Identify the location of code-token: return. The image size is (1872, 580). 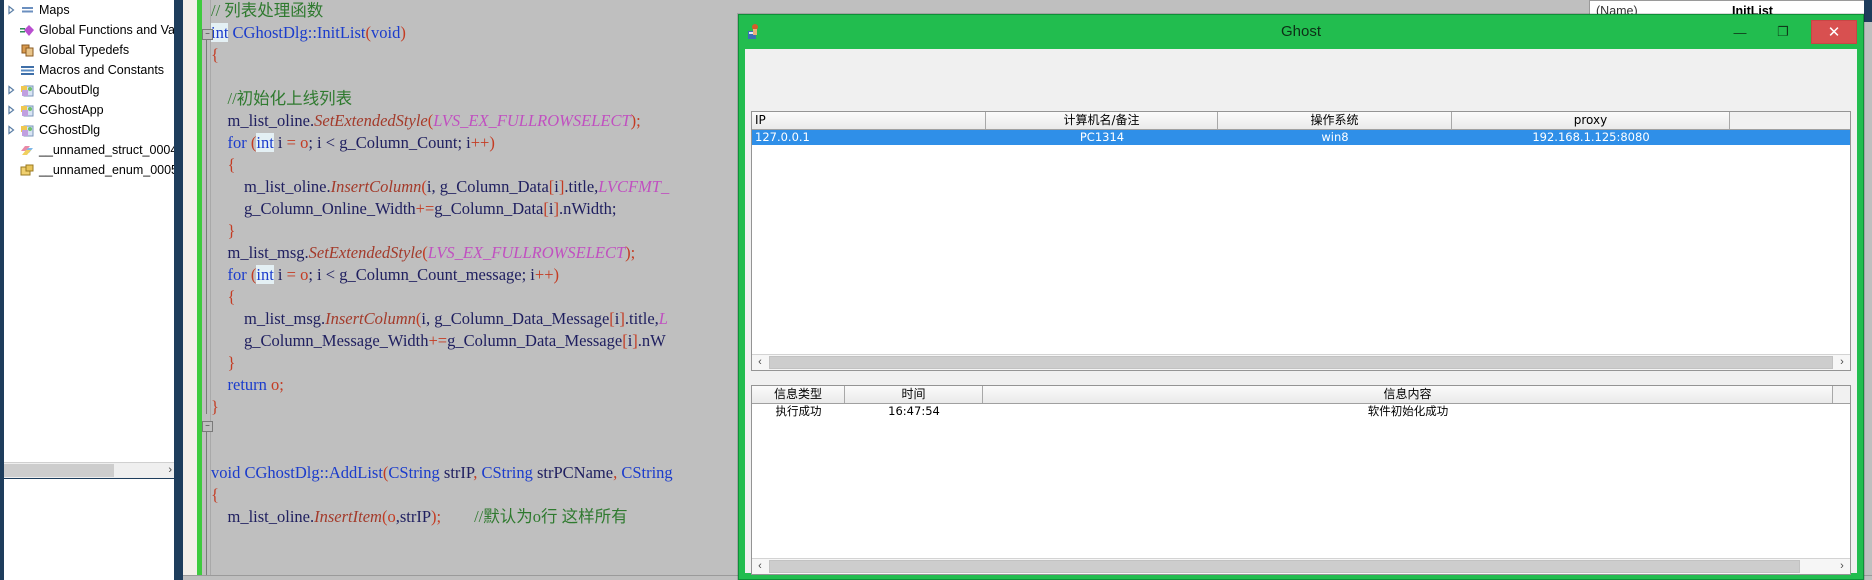
(247, 384).